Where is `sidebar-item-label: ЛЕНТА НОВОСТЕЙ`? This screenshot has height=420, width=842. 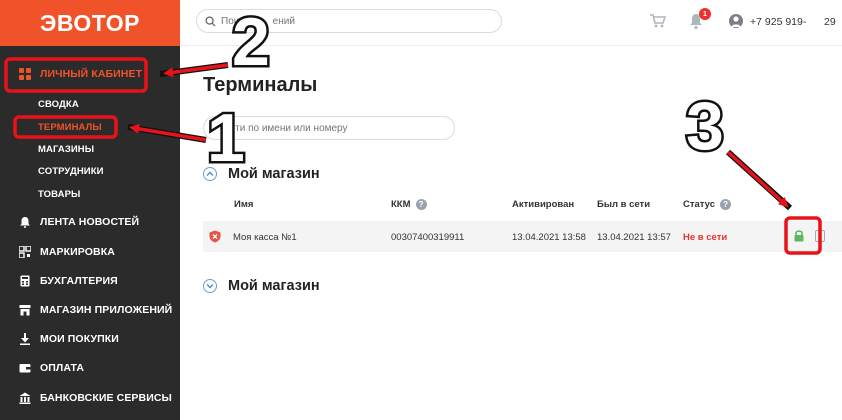 sidebar-item-label: ЛЕНТА НОВОСТЕЙ is located at coordinates (90, 222).